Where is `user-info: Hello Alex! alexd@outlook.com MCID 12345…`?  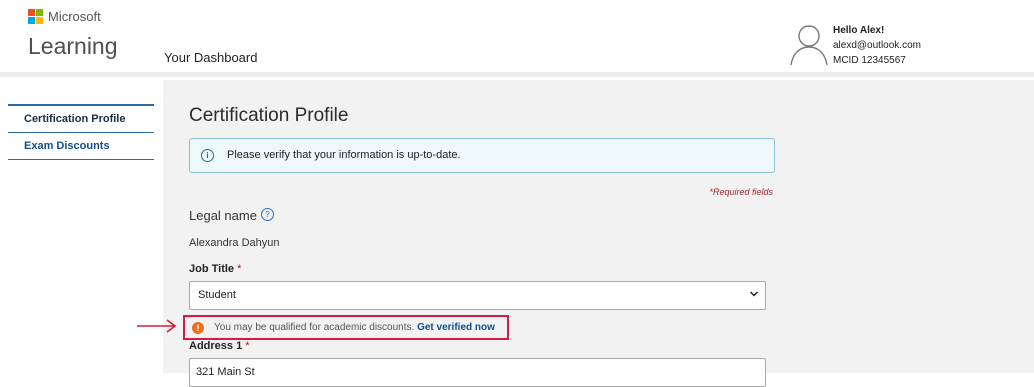 user-info: Hello Alex! alexd@outlook.com MCID 12345… is located at coordinates (877, 45).